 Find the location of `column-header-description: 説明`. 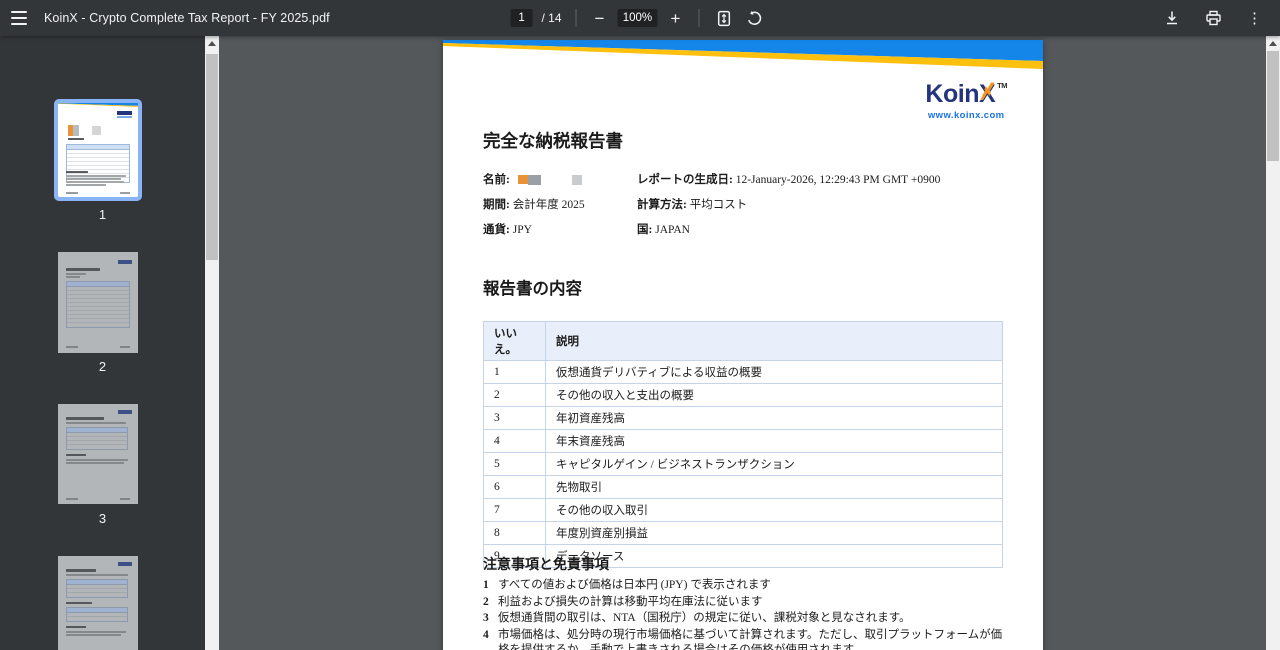

column-header-description: 説明 is located at coordinates (774, 341).